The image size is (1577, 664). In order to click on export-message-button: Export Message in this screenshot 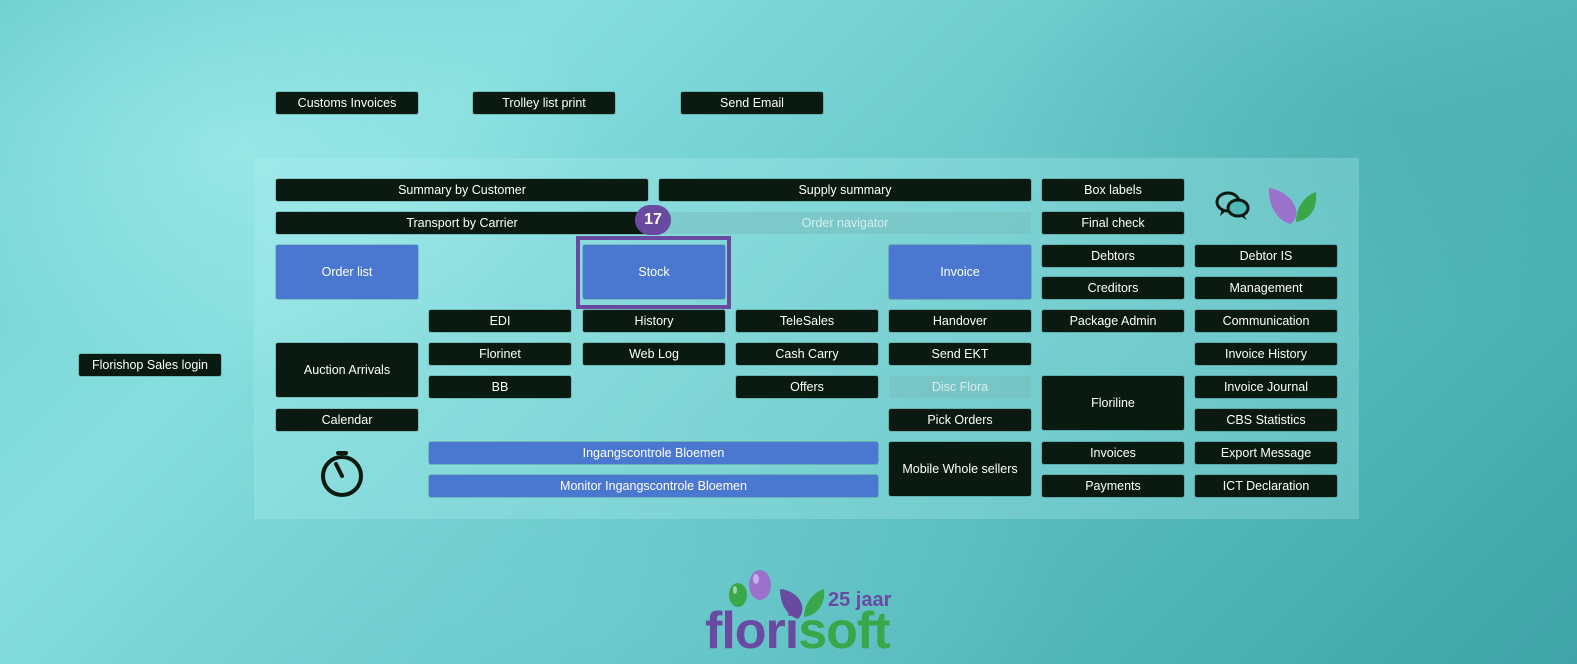, I will do `click(1266, 453)`.